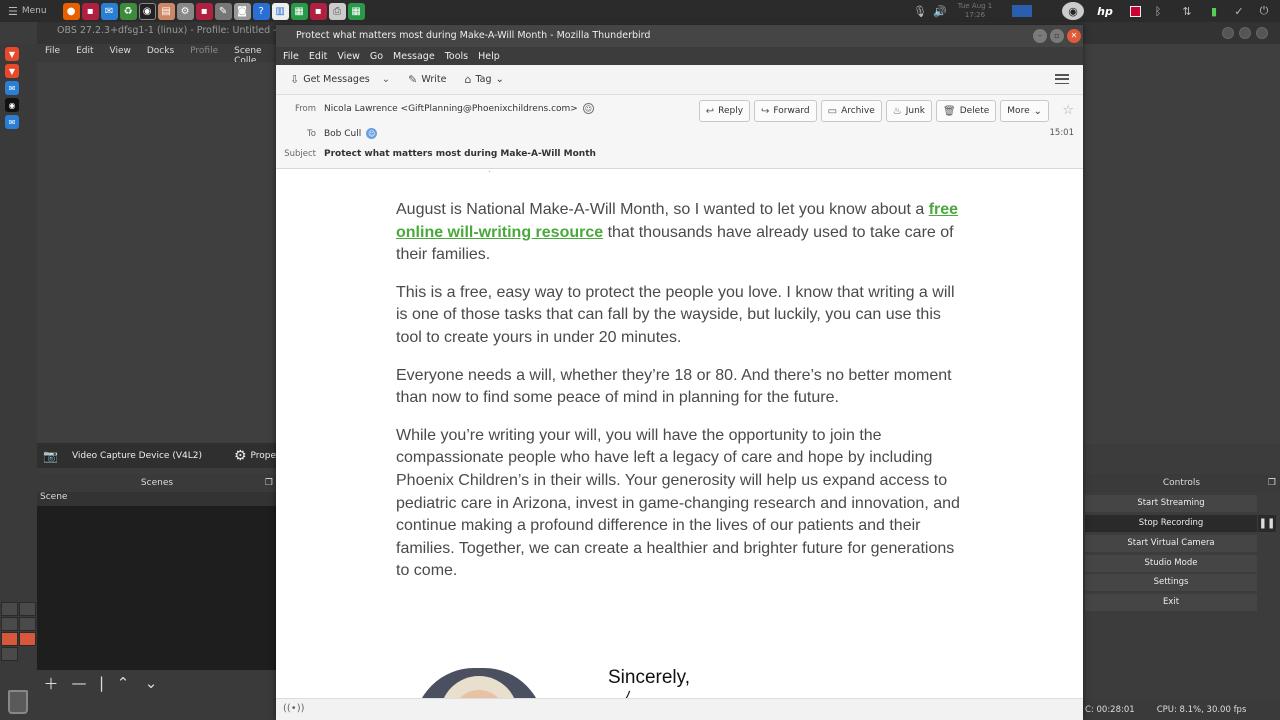  I want to click on app-red-icon: ▪, so click(90, 11).